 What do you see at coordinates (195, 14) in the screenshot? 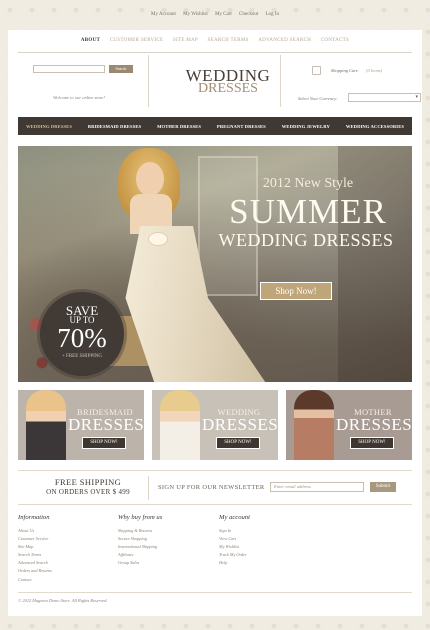
I see `my-wishlist-link: My Wishlist` at bounding box center [195, 14].